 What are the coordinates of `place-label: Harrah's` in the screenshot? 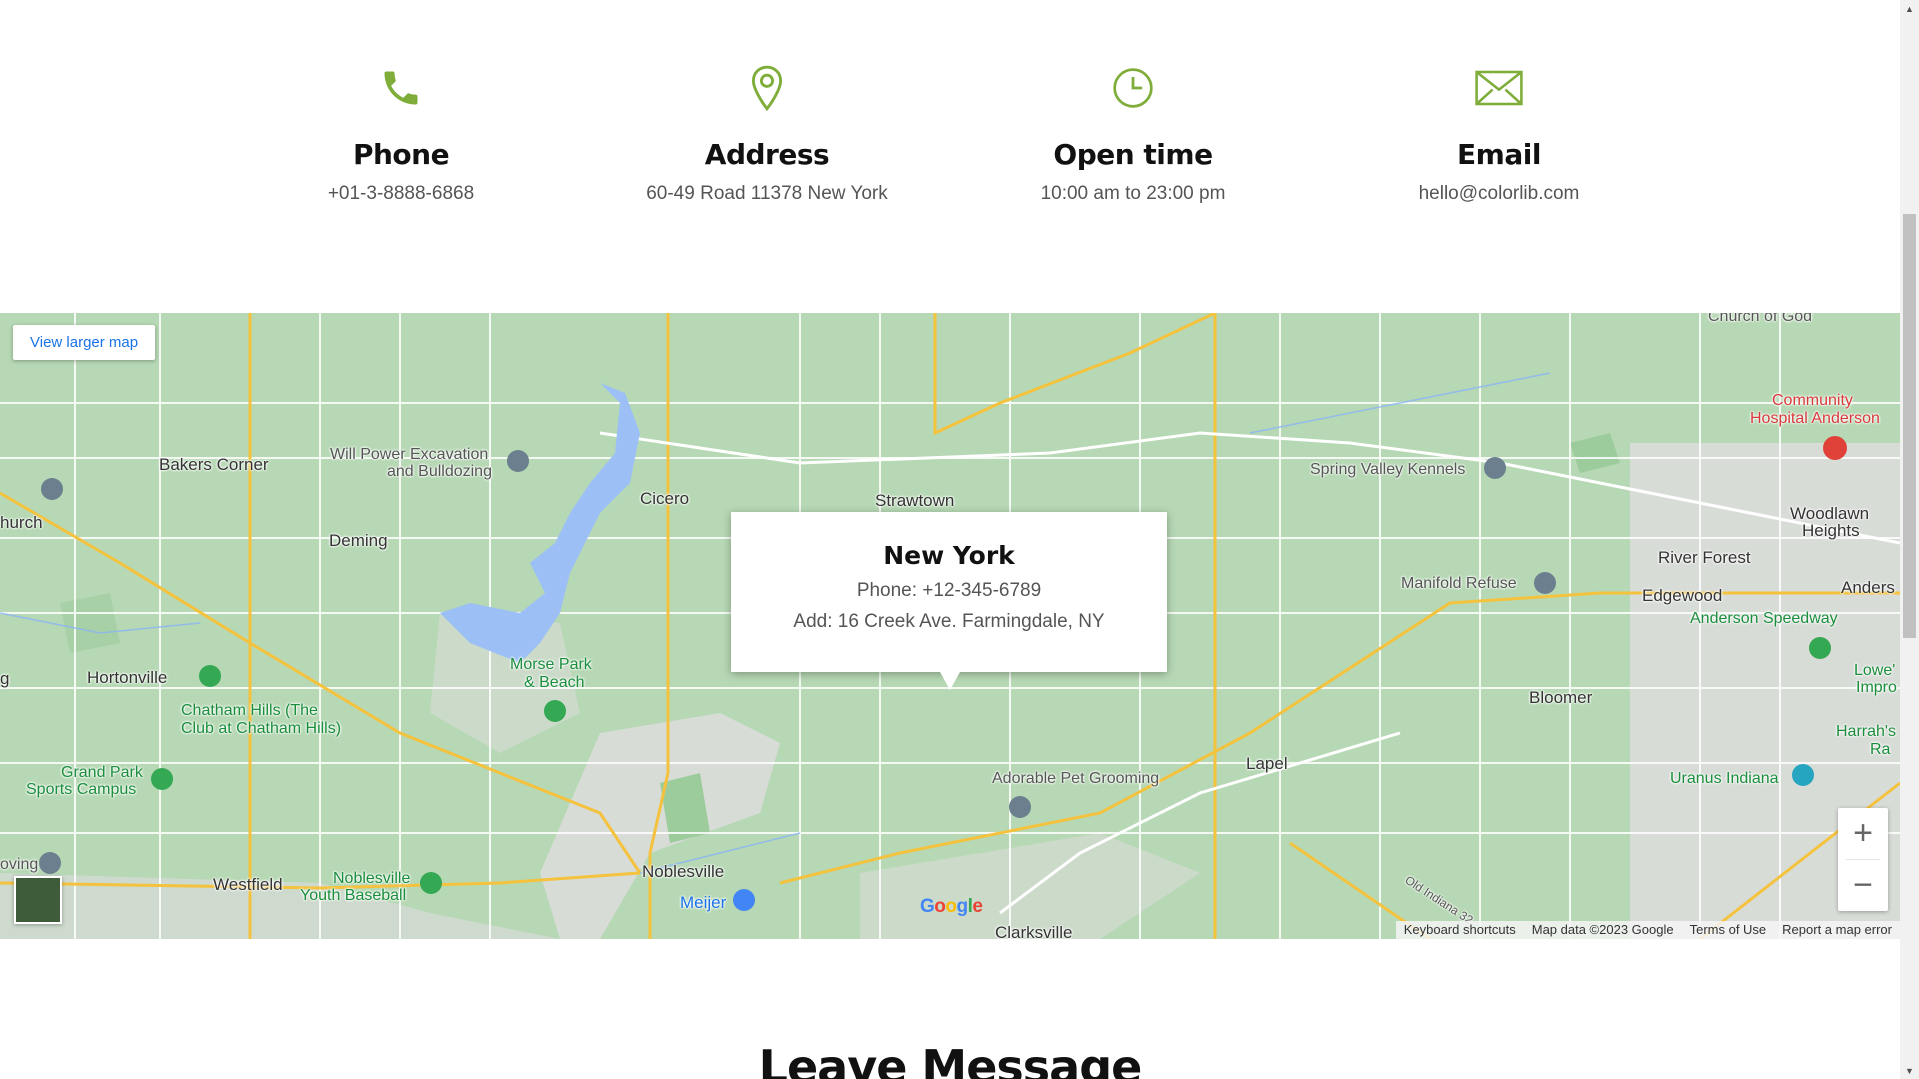 It's located at (1866, 731).